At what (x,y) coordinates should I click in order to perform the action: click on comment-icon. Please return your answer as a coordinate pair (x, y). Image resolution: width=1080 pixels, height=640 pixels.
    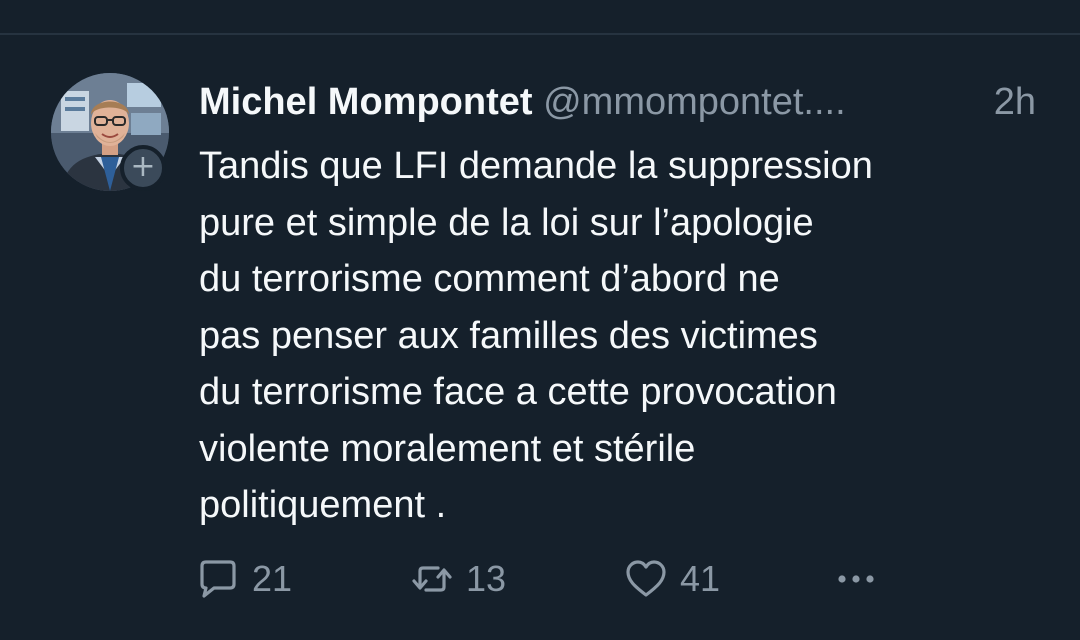
    Looking at the image, I should click on (218, 579).